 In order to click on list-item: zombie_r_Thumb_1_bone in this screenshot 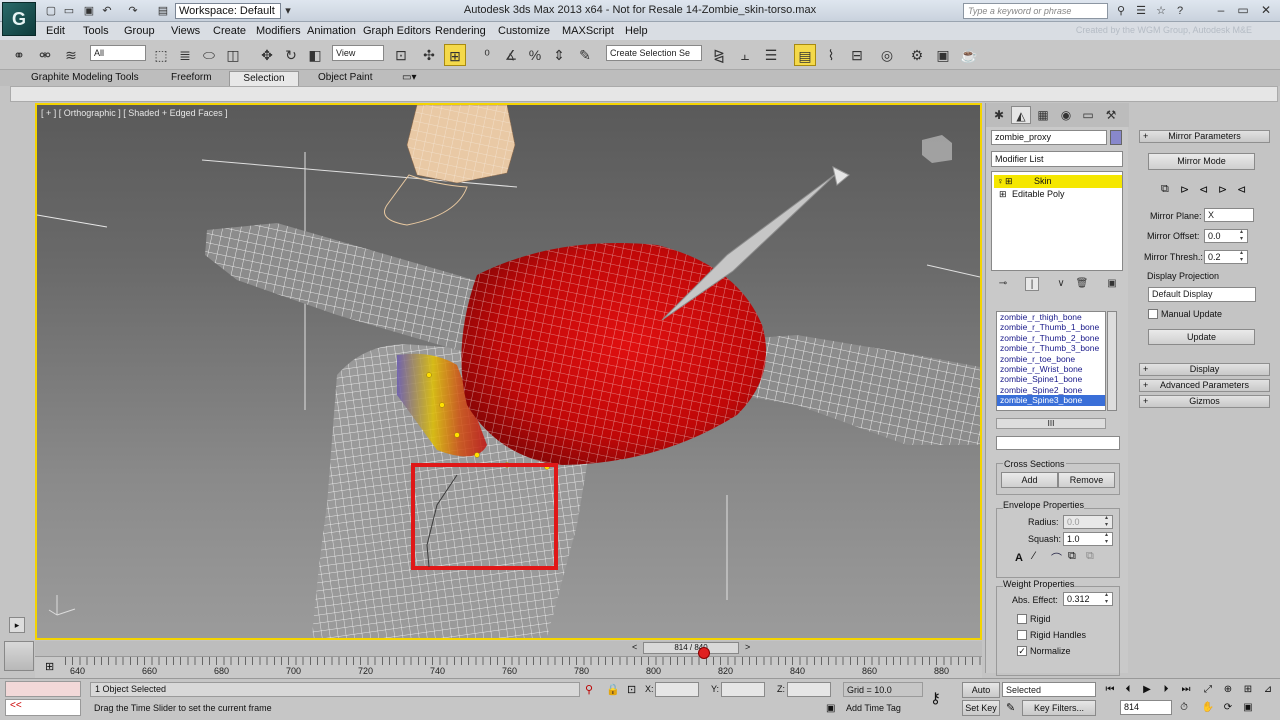, I will do `click(1051, 327)`.